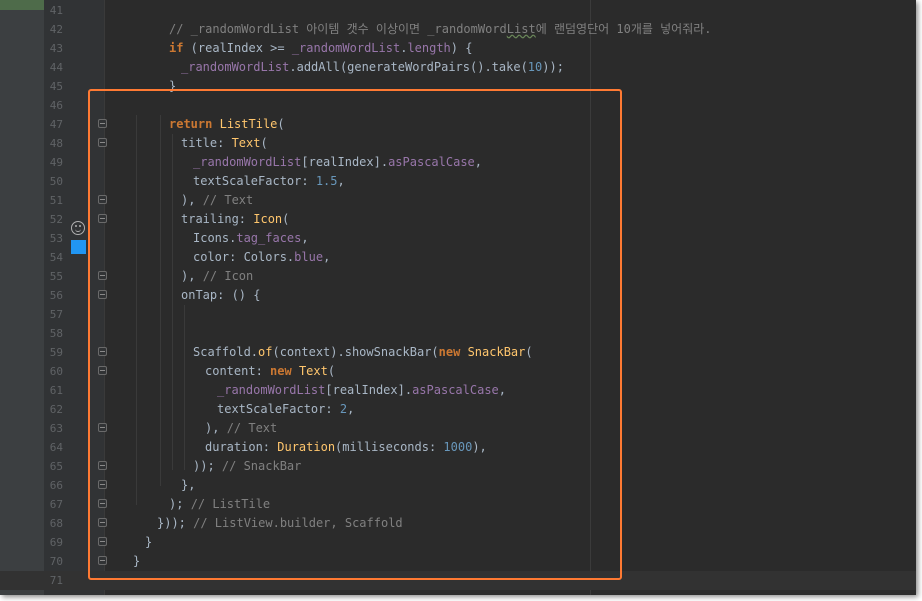  I want to click on line-number: 49, so click(56, 162).